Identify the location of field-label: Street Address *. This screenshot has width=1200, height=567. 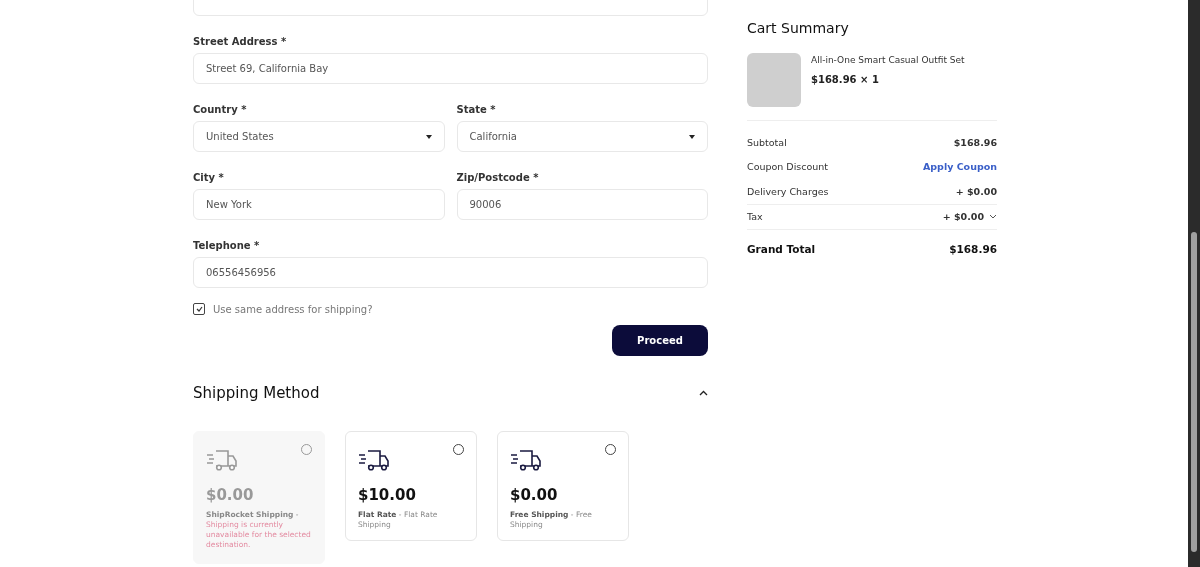
(240, 41).